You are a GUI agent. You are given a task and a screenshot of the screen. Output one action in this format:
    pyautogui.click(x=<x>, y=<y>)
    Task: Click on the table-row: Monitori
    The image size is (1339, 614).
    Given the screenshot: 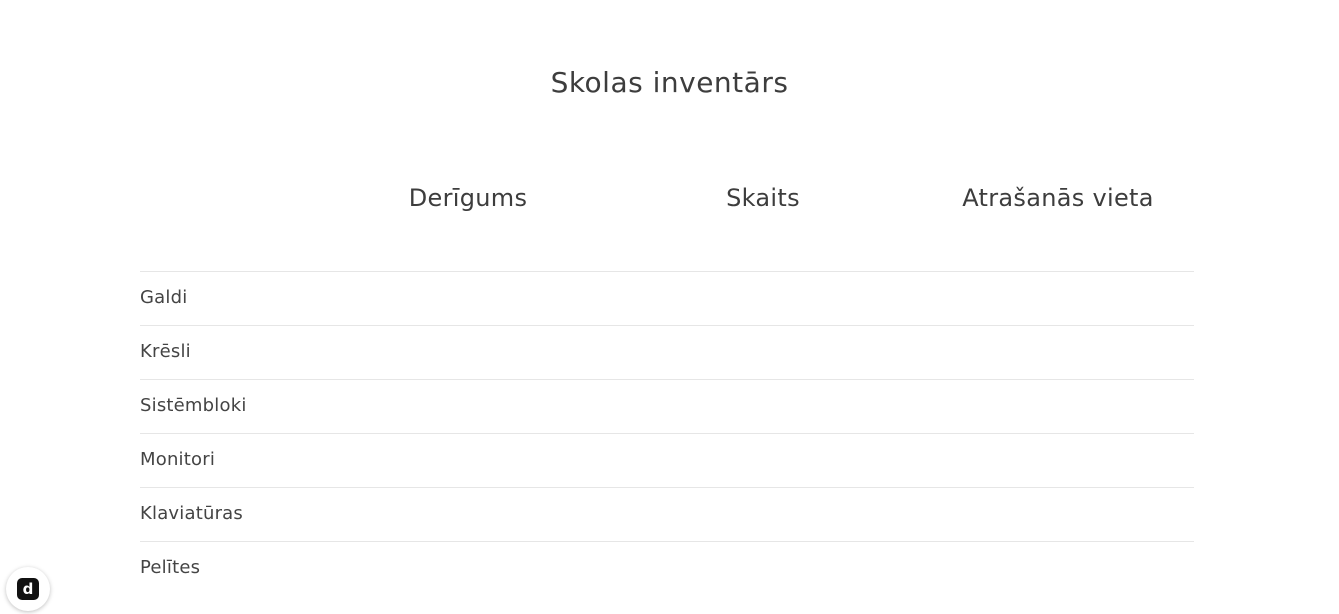 What is the action you would take?
    pyautogui.click(x=667, y=460)
    